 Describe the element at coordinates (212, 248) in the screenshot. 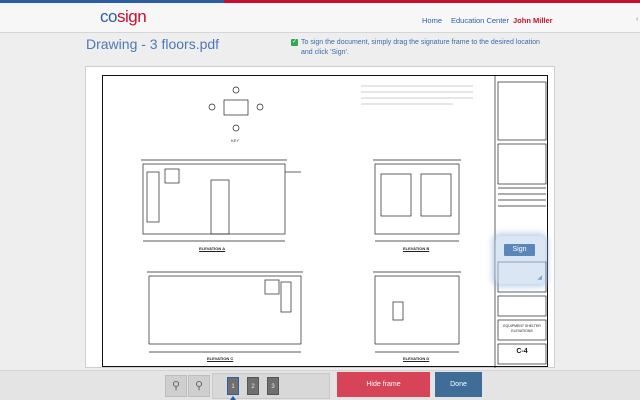

I see `elevation-a-label: ELEVATION A` at that location.